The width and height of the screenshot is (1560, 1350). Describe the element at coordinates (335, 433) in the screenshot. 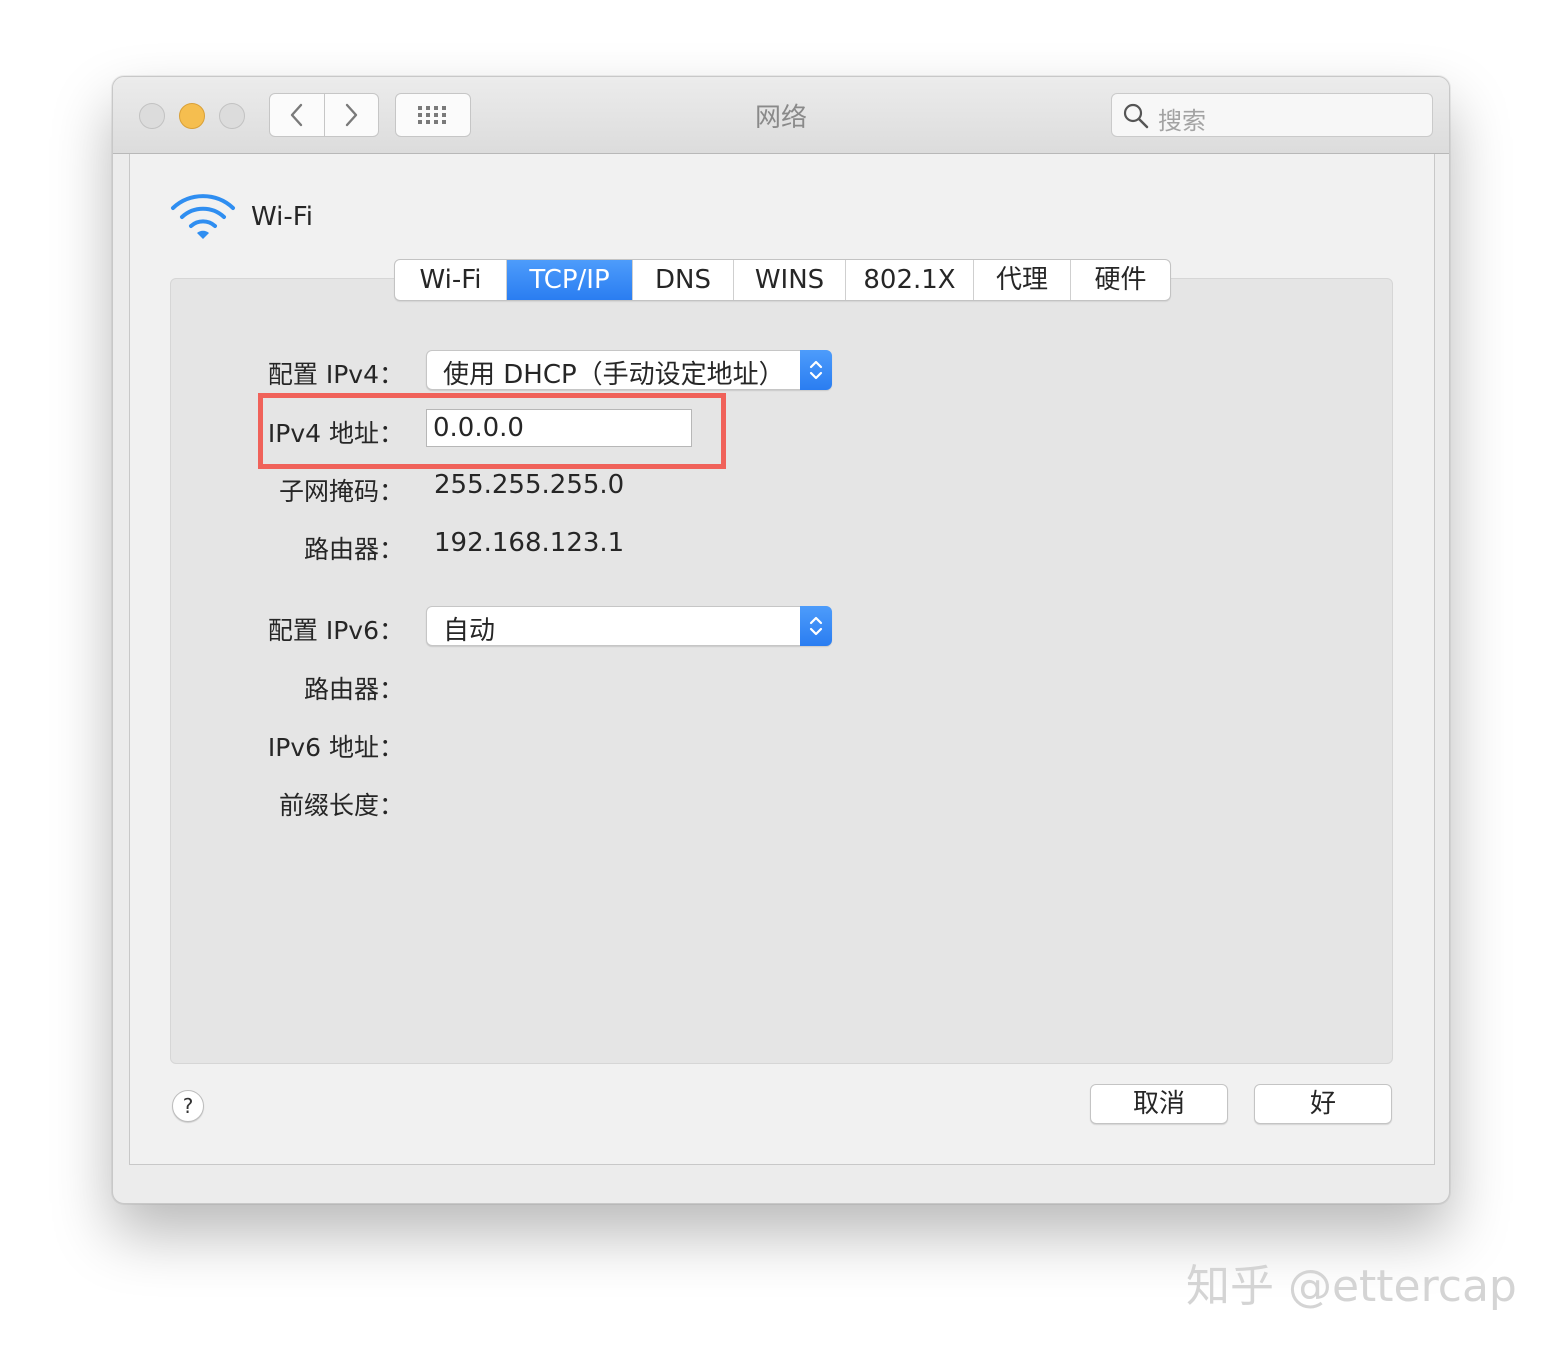

I see `ipv4-address-label: IPv4 地址：` at that location.